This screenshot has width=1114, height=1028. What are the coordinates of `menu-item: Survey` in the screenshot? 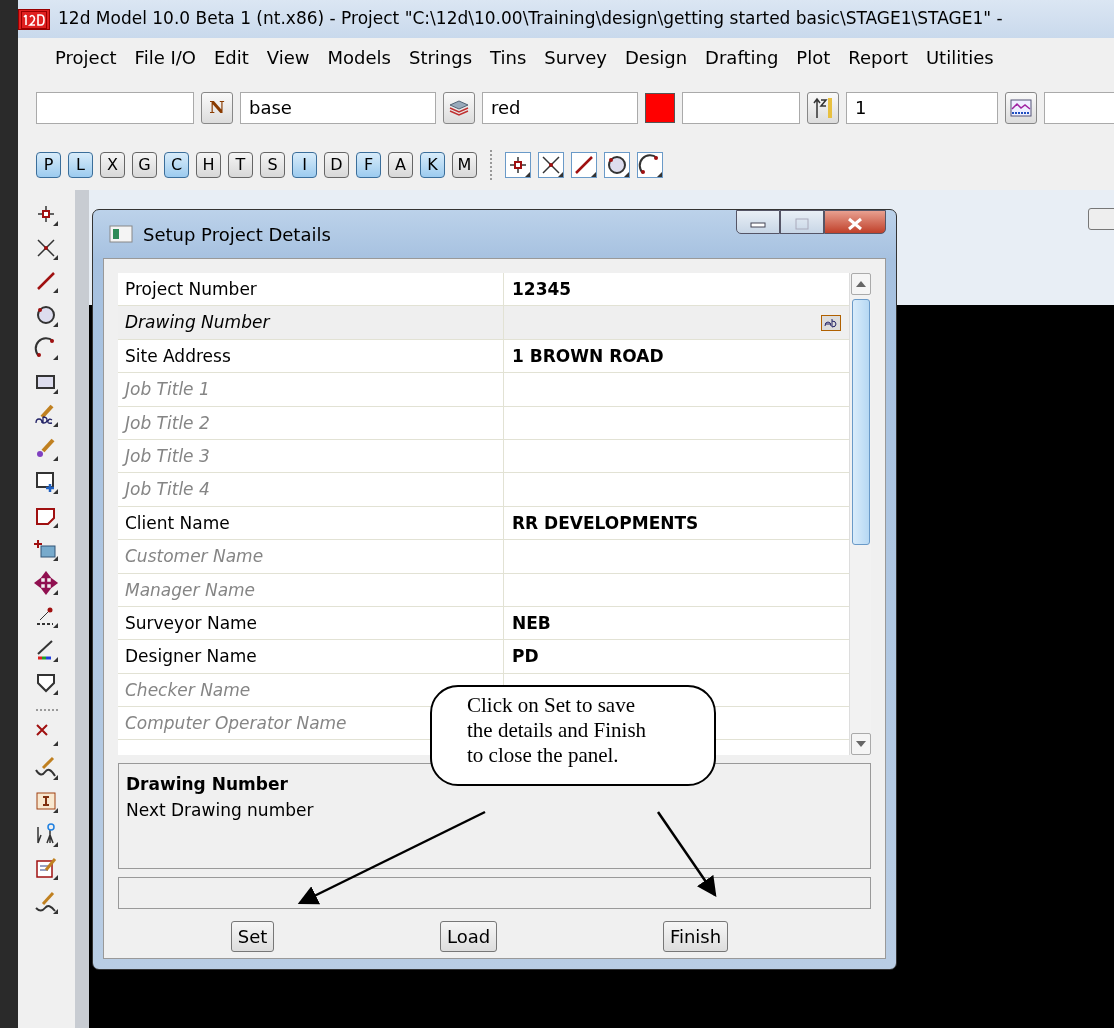 It's located at (575, 57).